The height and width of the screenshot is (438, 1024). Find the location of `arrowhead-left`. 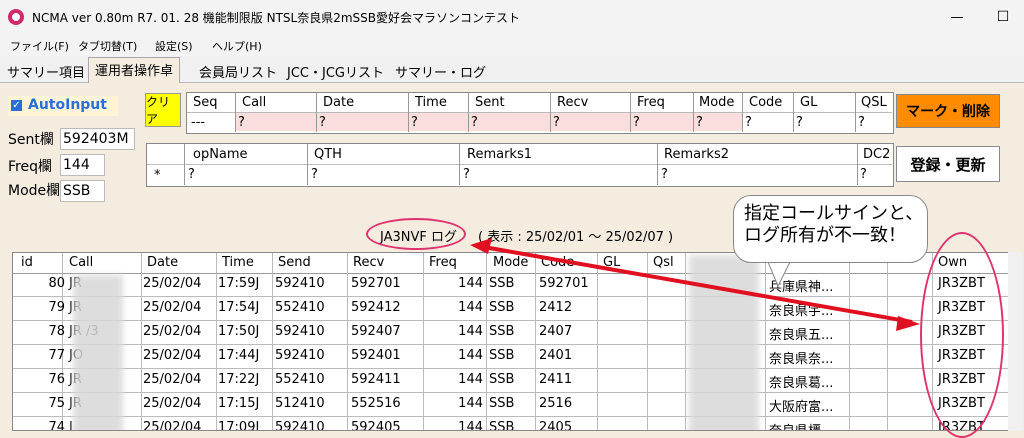

arrowhead-left is located at coordinates (481, 246).